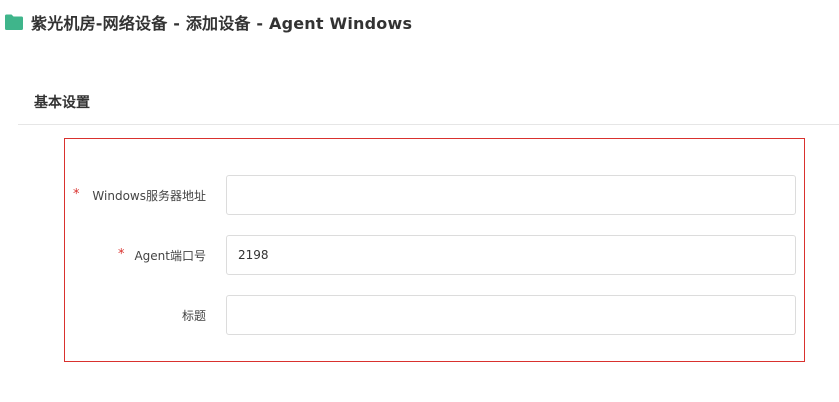 This screenshot has height=402, width=839. What do you see at coordinates (14, 22) in the screenshot?
I see `folder-icon` at bounding box center [14, 22].